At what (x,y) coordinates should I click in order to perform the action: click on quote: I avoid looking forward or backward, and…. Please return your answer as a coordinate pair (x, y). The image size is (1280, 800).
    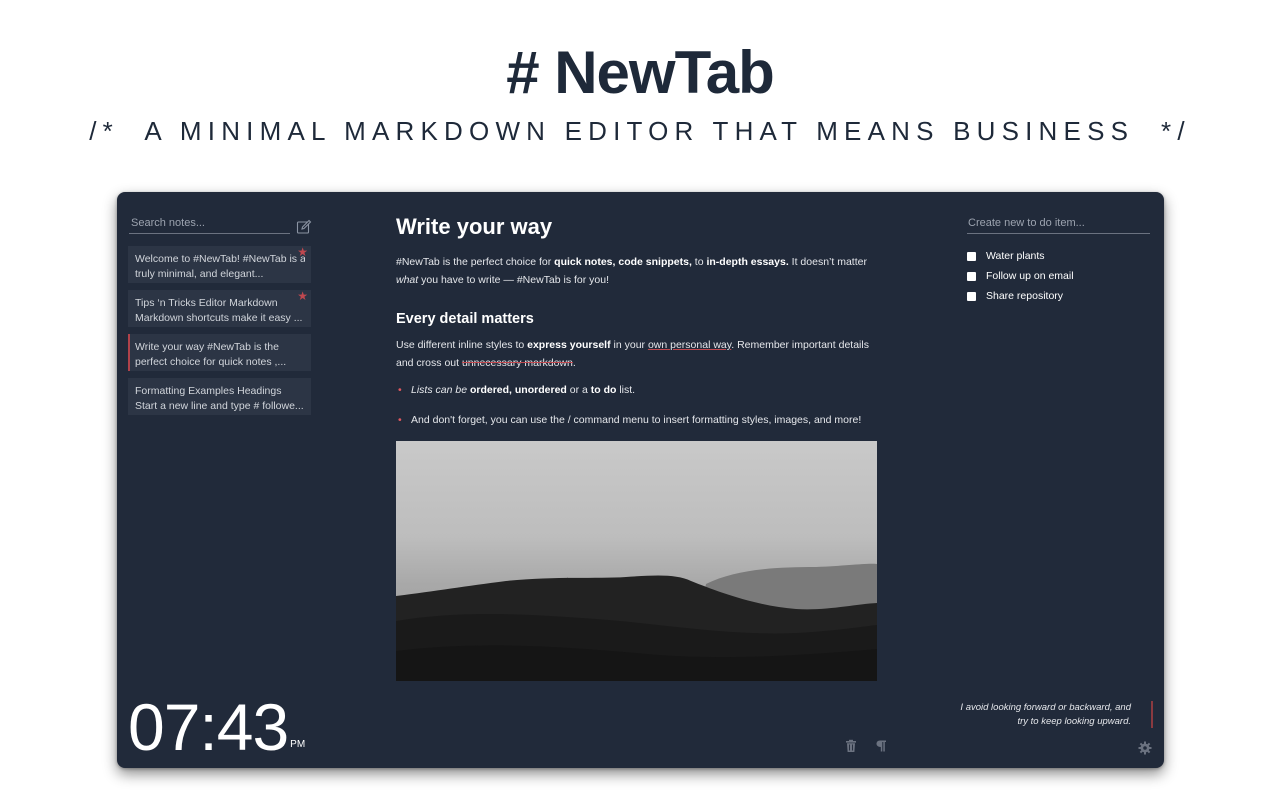
    Looking at the image, I should click on (1047, 714).